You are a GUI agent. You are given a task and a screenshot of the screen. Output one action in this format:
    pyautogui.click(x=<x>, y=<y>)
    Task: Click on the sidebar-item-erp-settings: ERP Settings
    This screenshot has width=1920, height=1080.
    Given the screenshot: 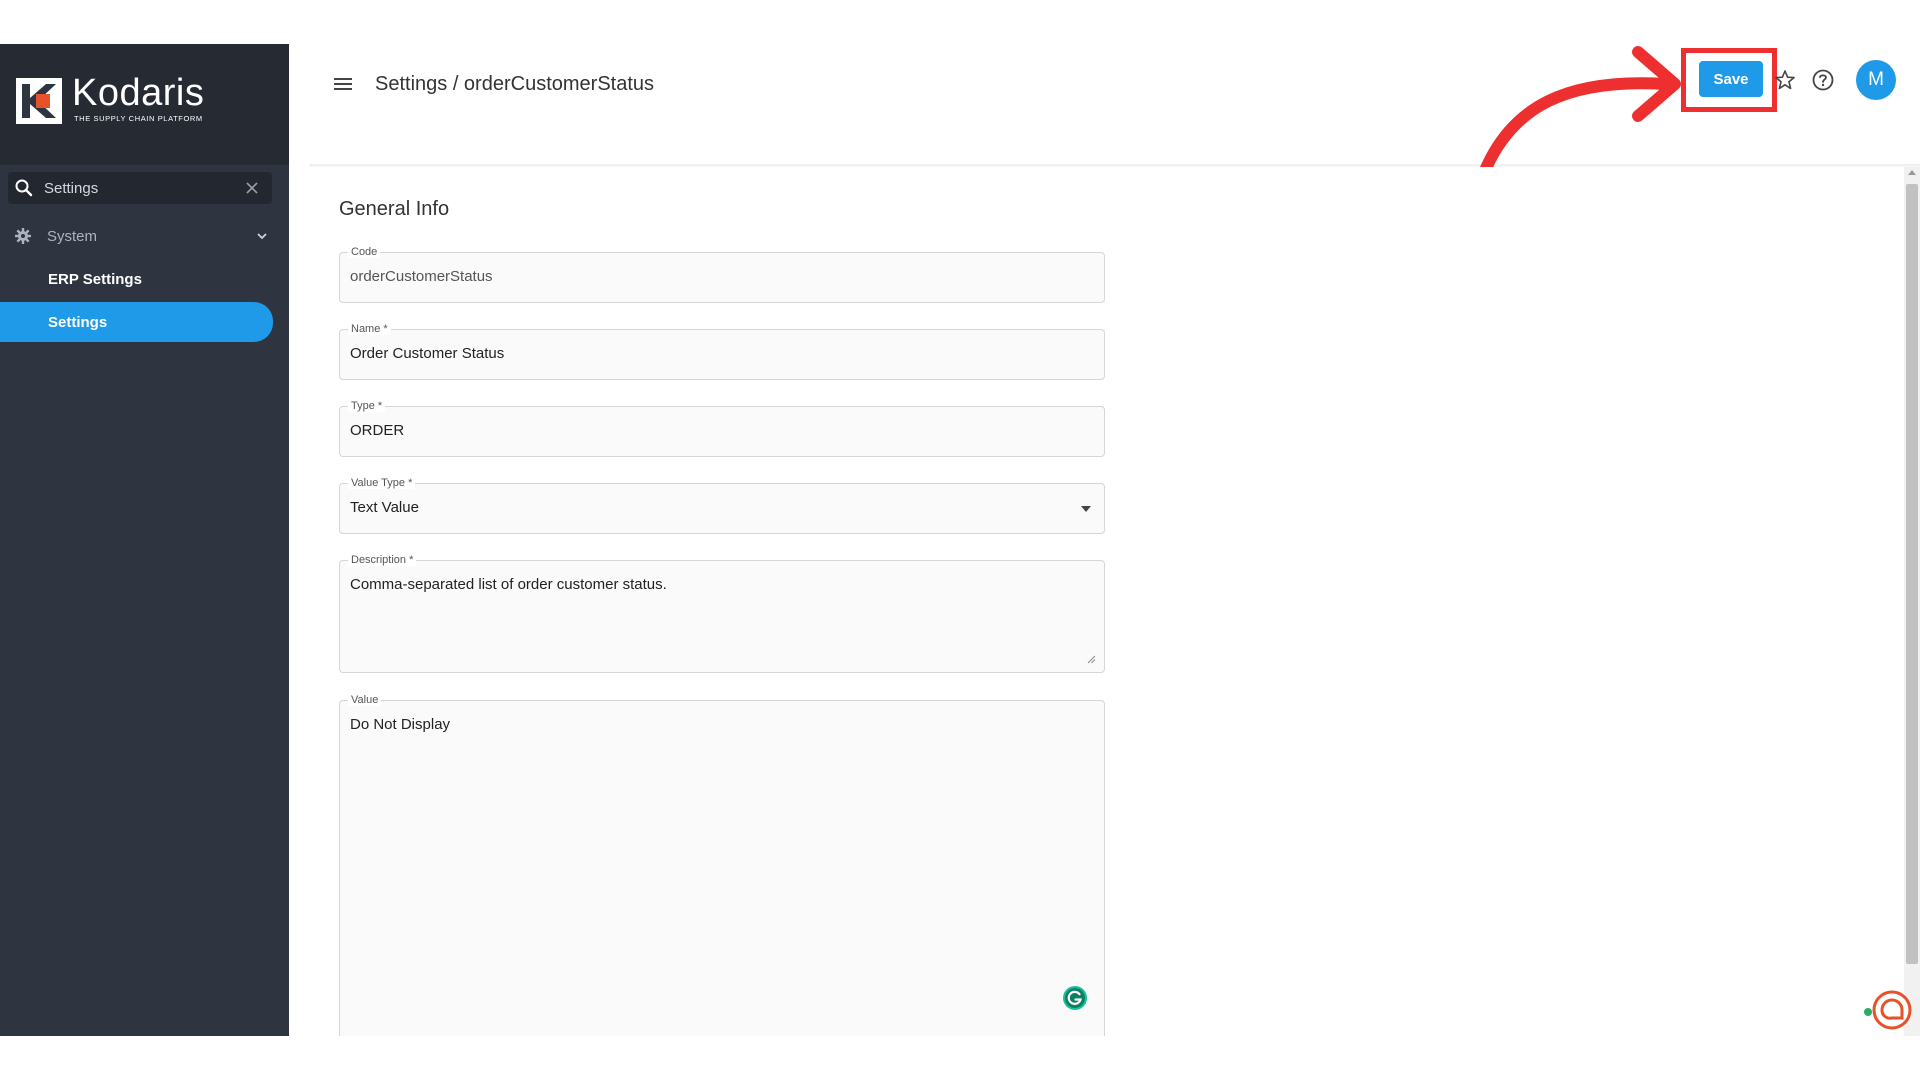 What is the action you would take?
    pyautogui.click(x=136, y=279)
    